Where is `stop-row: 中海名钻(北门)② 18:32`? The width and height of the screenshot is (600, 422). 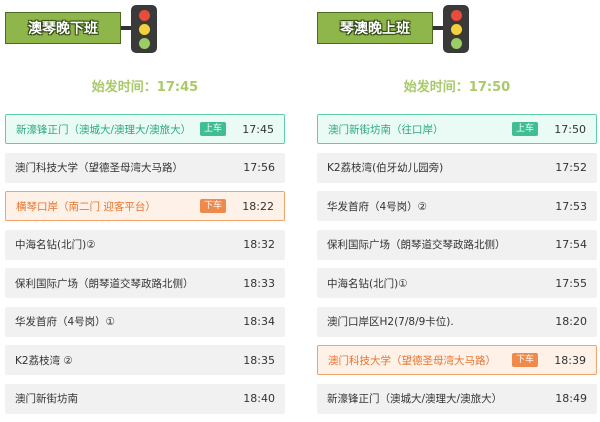
stop-row: 中海名钻(北门)② 18:32 is located at coordinates (145, 244).